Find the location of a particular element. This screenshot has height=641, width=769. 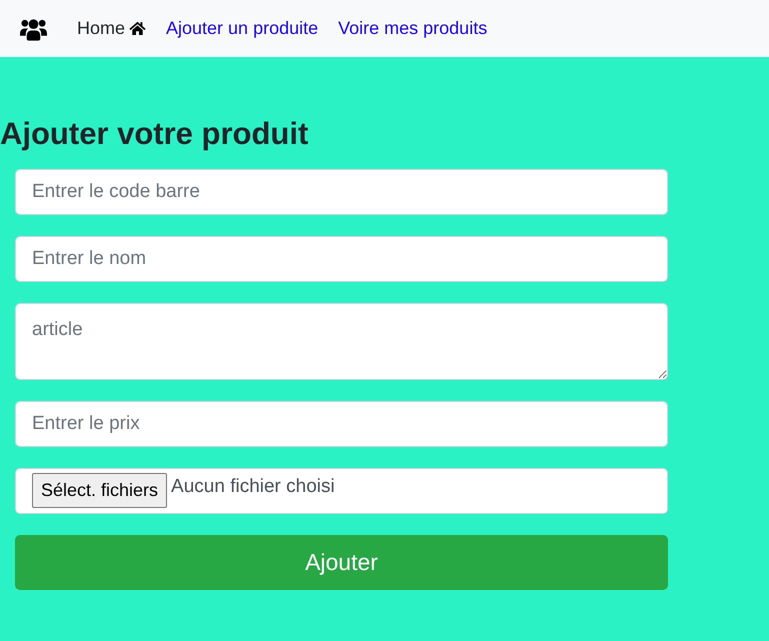

file-field: Sélect. fichiers Aucun fichier choisi is located at coordinates (341, 491).